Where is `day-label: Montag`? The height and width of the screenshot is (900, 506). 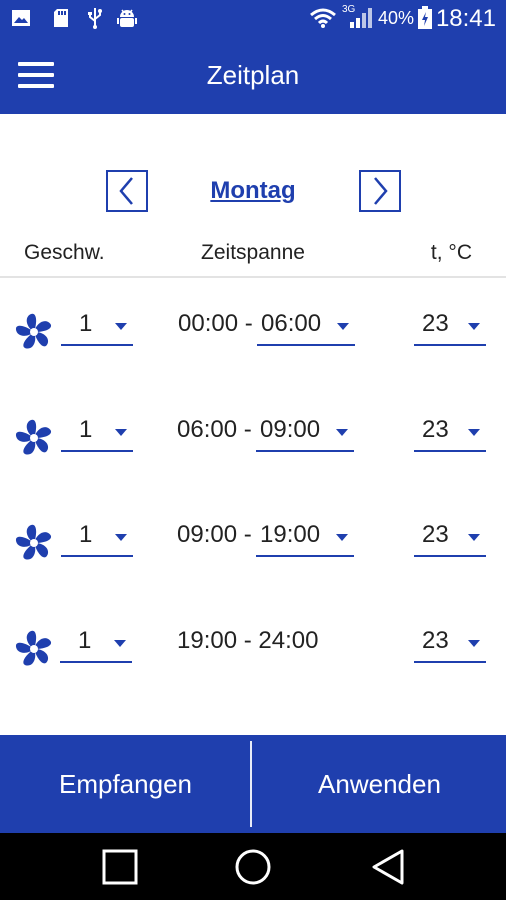 day-label: Montag is located at coordinates (253, 191).